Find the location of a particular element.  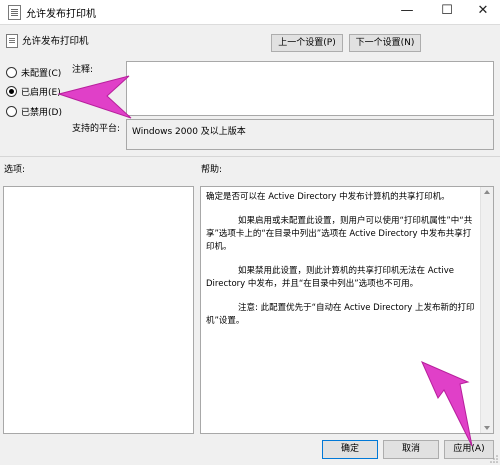

apply-button: 应用(A) is located at coordinates (469, 449).